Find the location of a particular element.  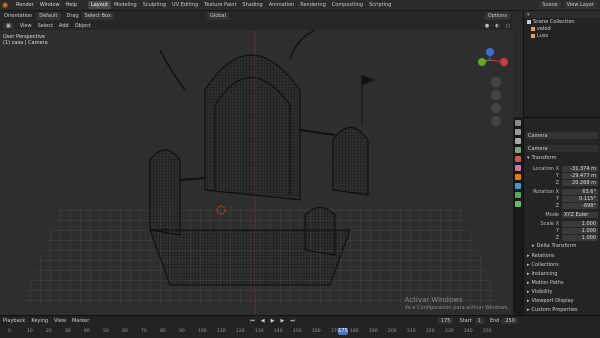

start-frame-field: 1 is located at coordinates (479, 321).